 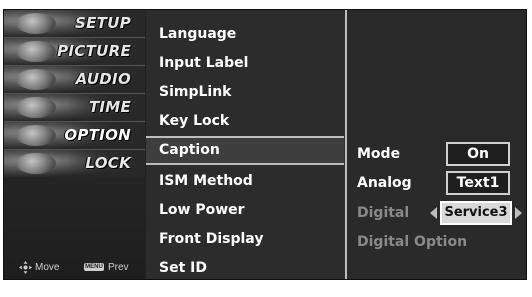 What do you see at coordinates (383, 213) in the screenshot?
I see `digital-label: Digital` at bounding box center [383, 213].